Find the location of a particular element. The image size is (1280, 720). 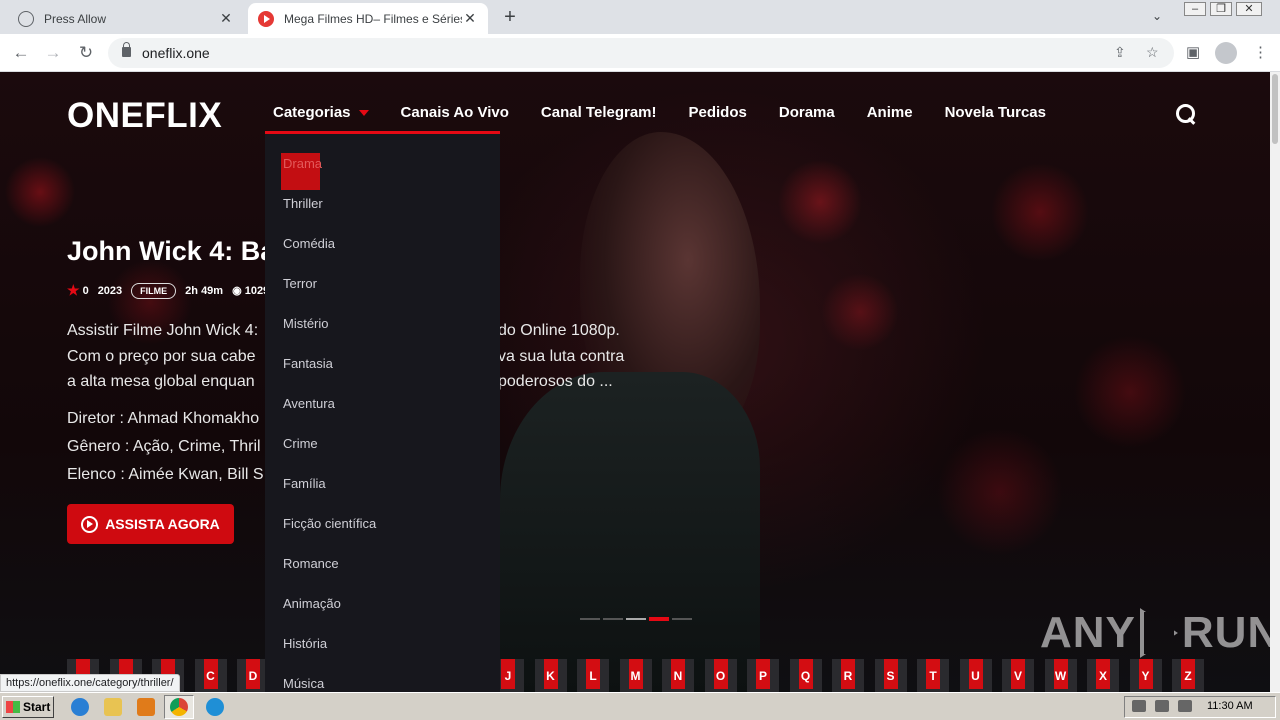

category-fantasia: Fantasia is located at coordinates (308, 363).